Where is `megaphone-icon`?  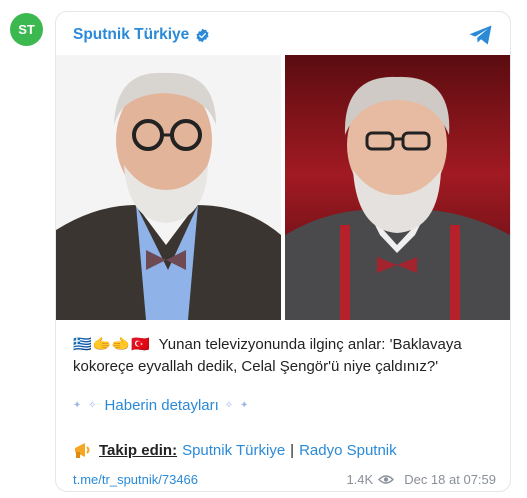
megaphone-icon is located at coordinates (82, 450).